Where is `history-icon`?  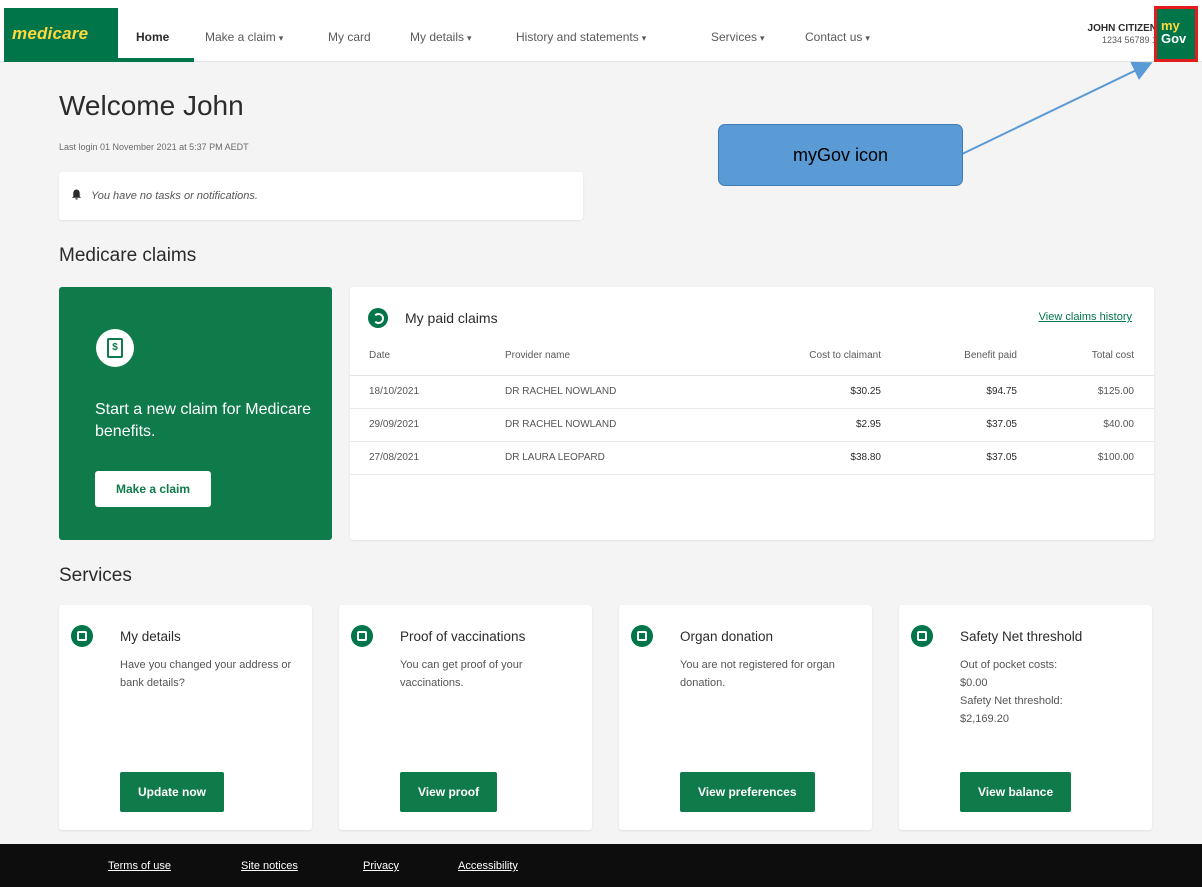 history-icon is located at coordinates (378, 318).